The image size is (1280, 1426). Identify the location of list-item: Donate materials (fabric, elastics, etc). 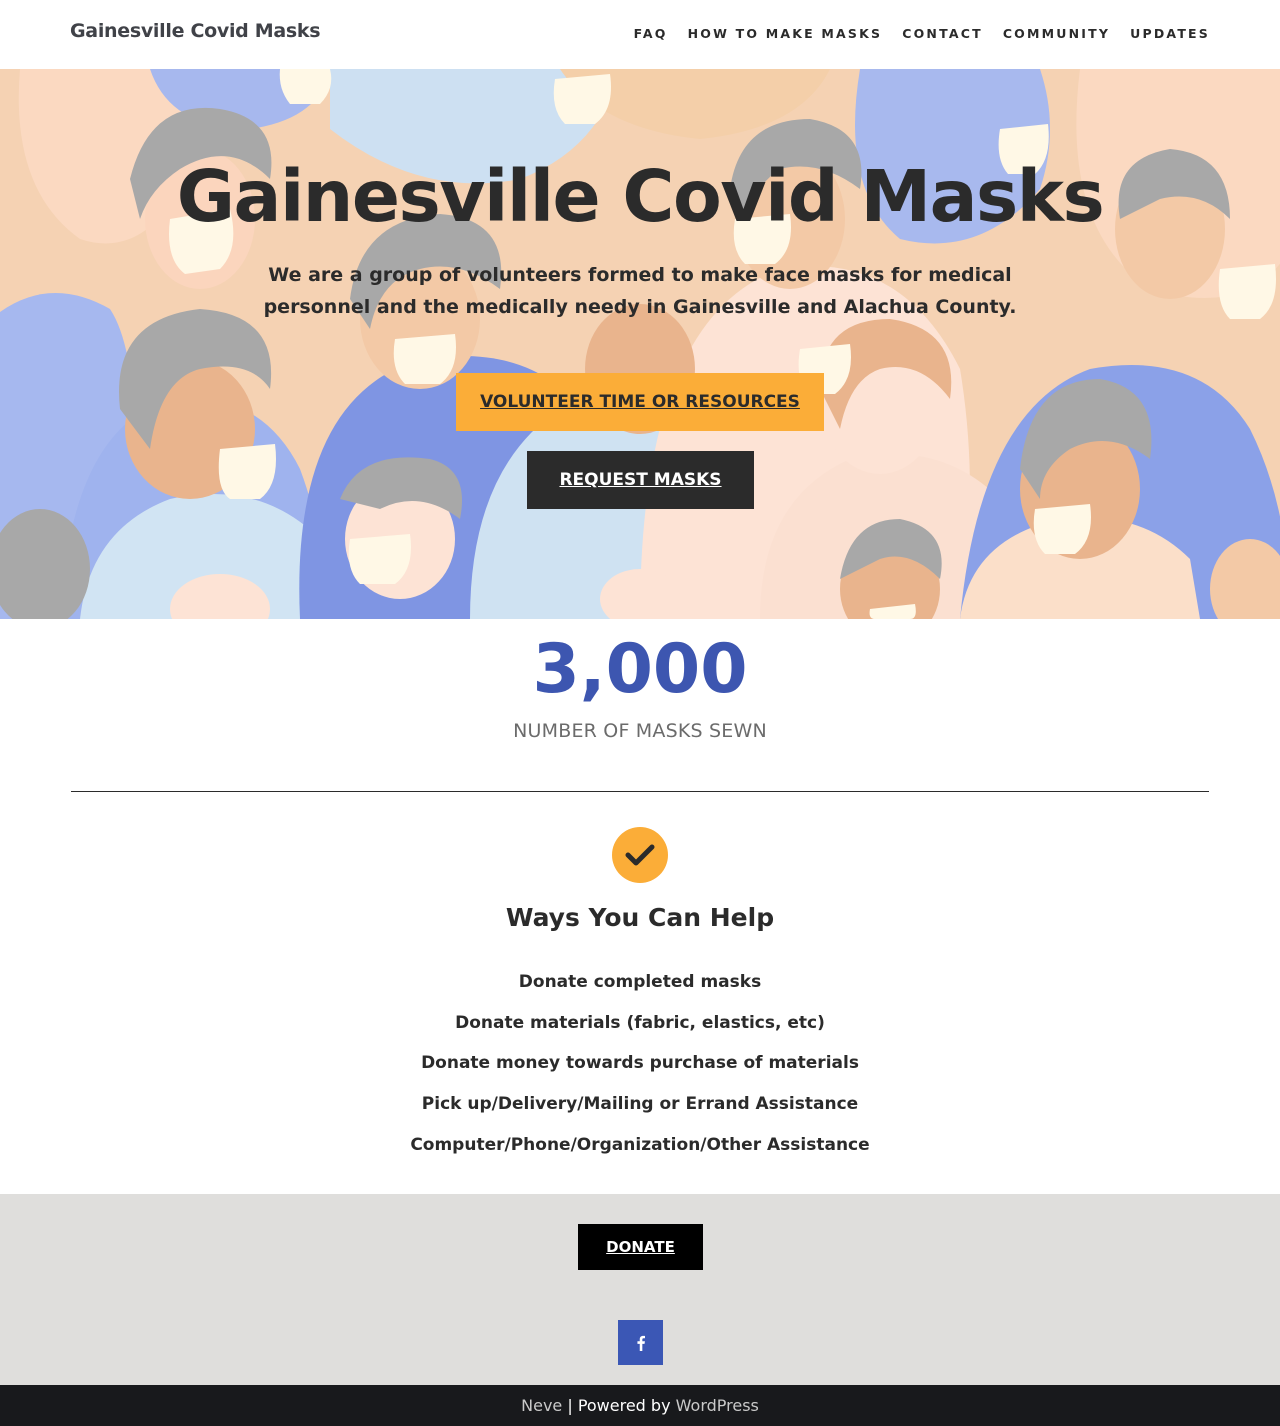
(640, 1022).